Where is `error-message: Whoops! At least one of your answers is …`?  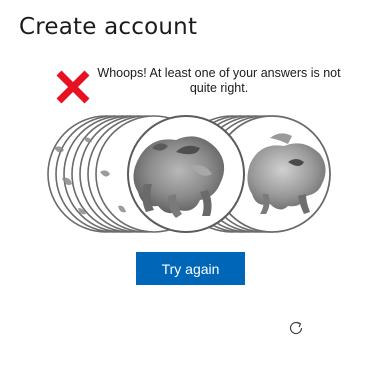
error-message: Whoops! At least one of your answers is … is located at coordinates (219, 80).